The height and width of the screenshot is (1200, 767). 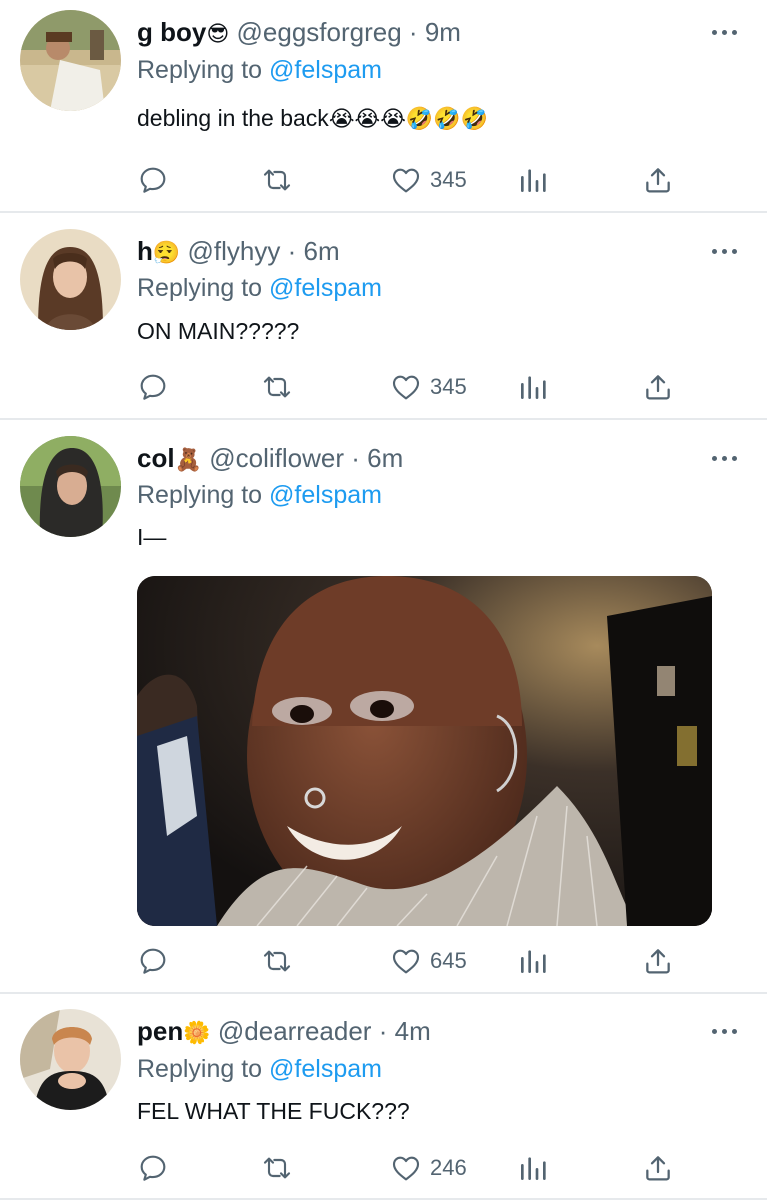 I want to click on like-button: 246, so click(x=428, y=1168).